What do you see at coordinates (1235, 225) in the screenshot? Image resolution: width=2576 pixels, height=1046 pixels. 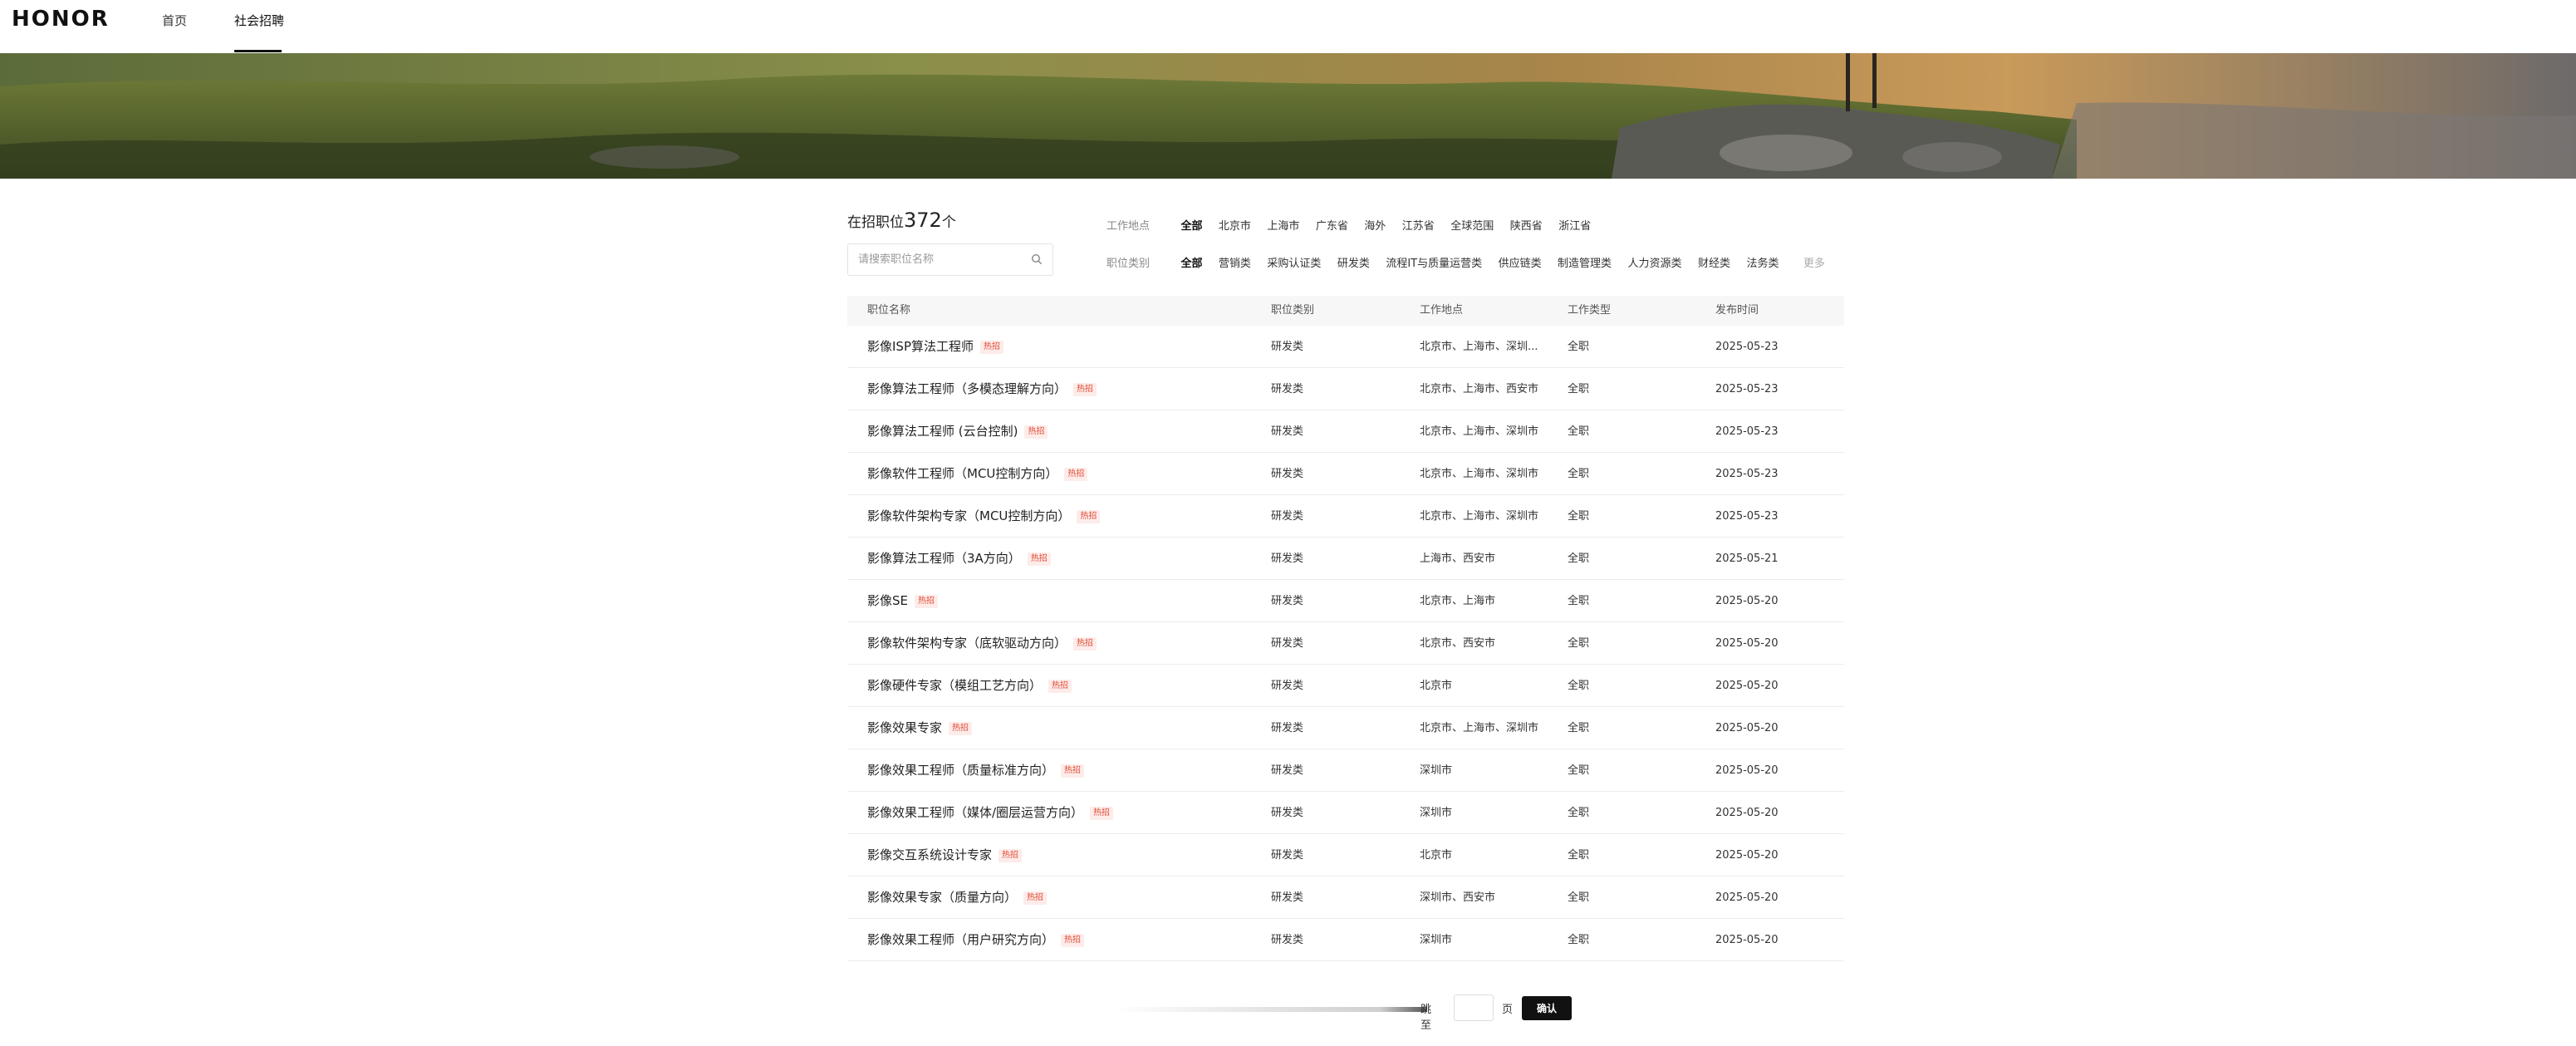 I see `location-opt-beijing: 北京市` at bounding box center [1235, 225].